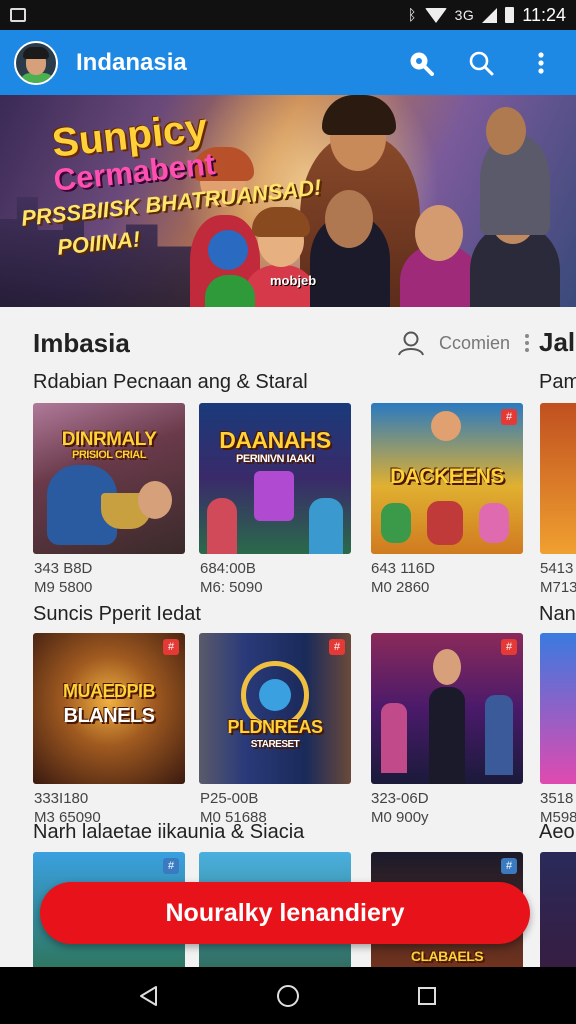  What do you see at coordinates (109, 691) in the screenshot?
I see `game-tile-title: MUAEDPIB` at bounding box center [109, 691].